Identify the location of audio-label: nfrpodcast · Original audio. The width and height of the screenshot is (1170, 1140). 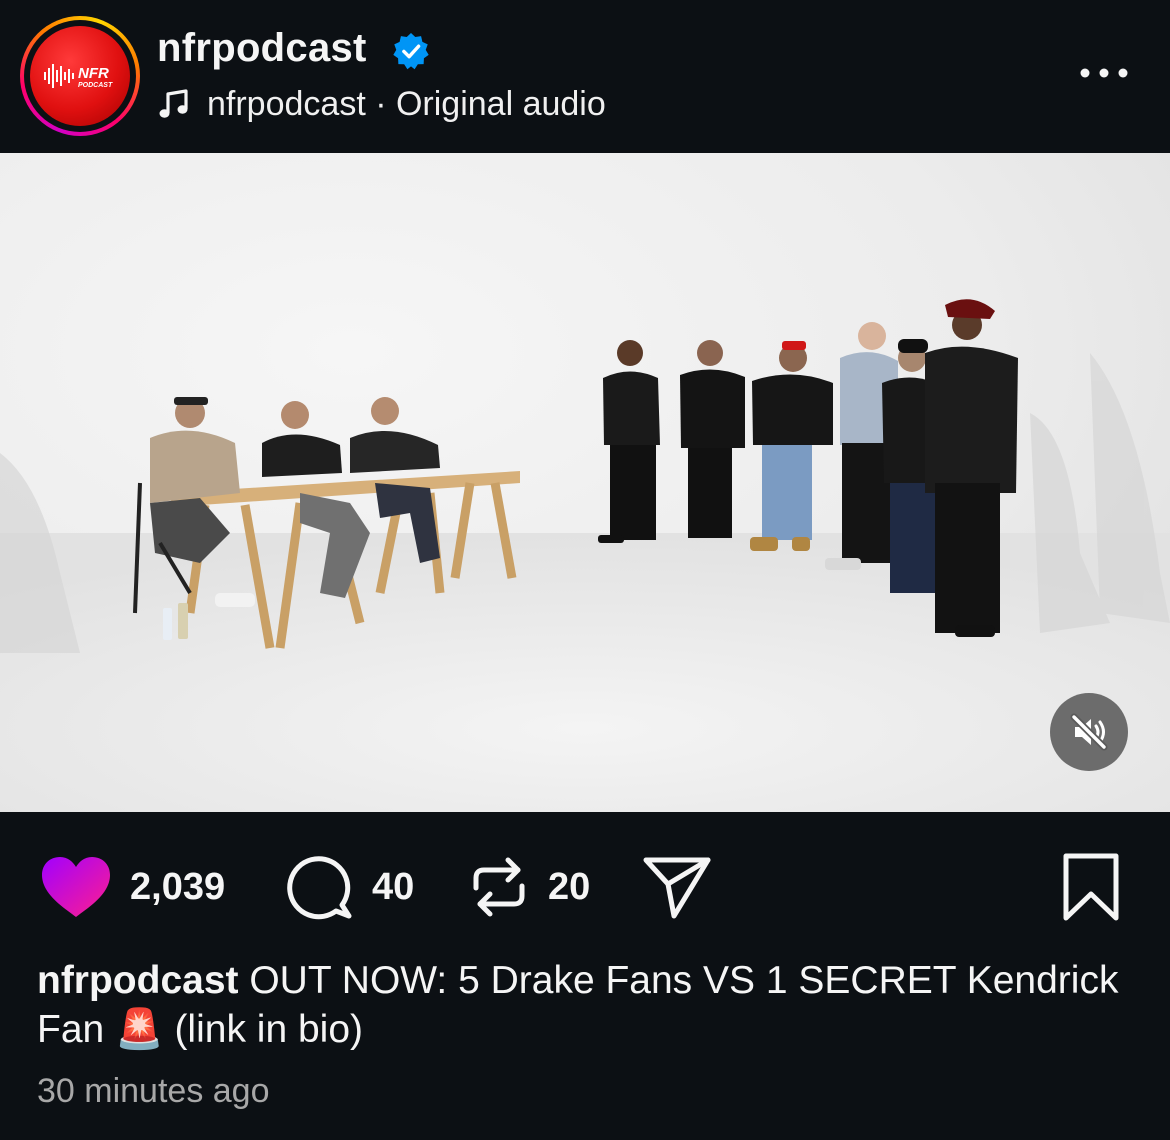
(406, 103).